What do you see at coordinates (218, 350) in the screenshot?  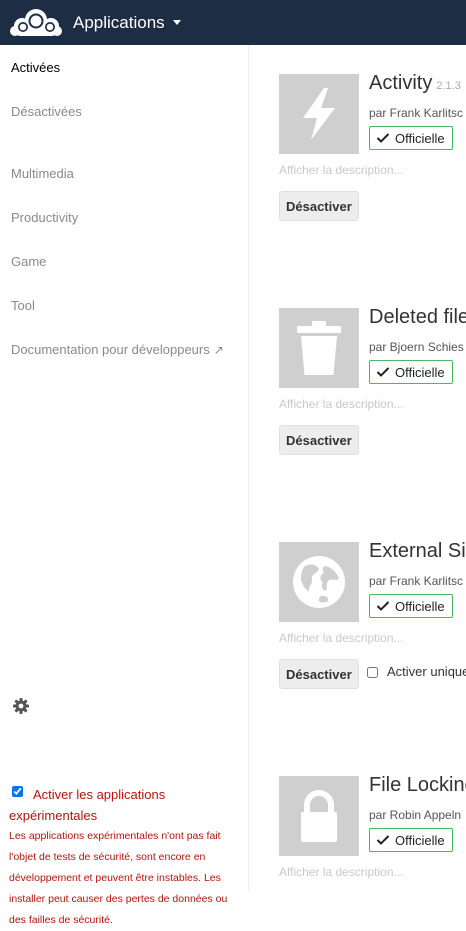 I see `external-link-arrow-icon: ↗` at bounding box center [218, 350].